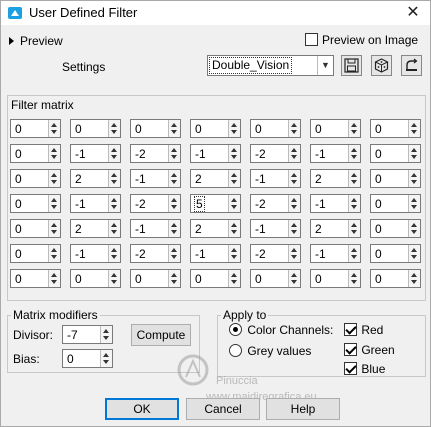 The image size is (431, 427). Describe the element at coordinates (303, 409) in the screenshot. I see `help-button: Help` at that location.